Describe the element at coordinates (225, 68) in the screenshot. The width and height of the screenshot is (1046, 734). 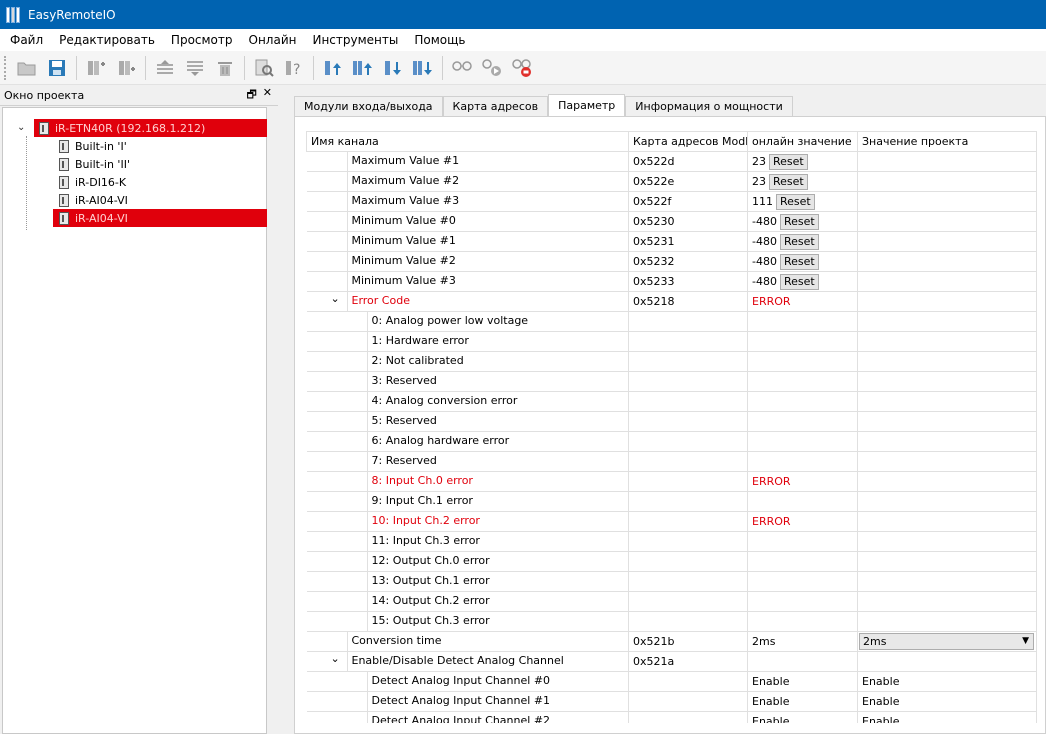
I see `delete-icon` at that location.